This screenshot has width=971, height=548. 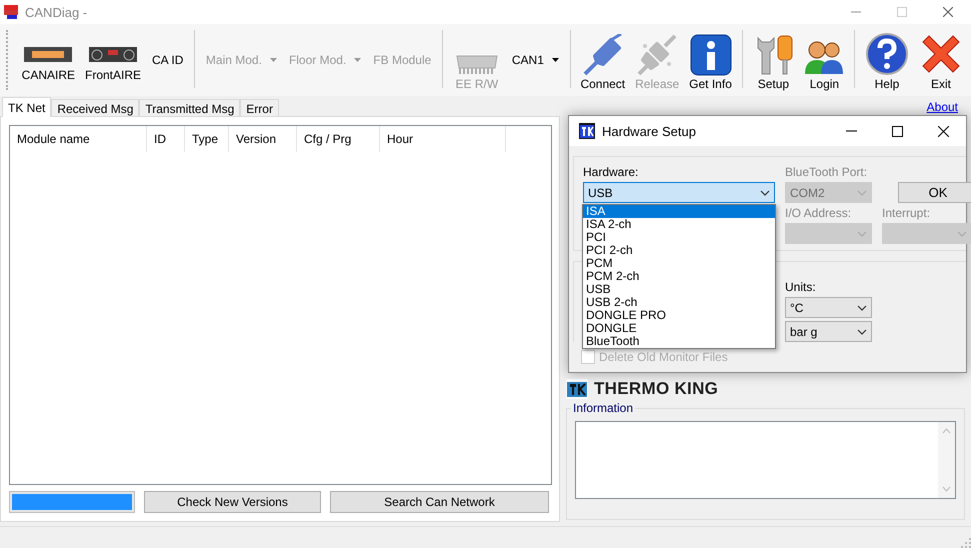 I want to click on toolbar-button: CA ID, so click(x=167, y=60).